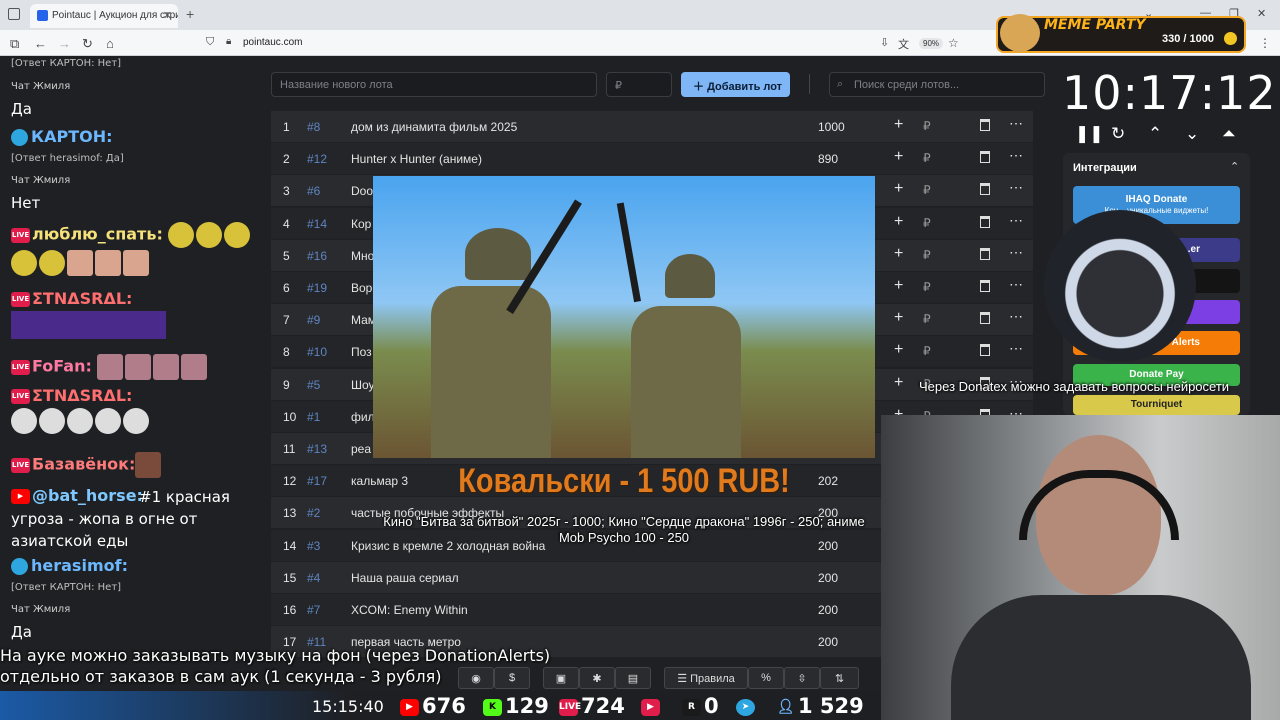  Describe the element at coordinates (286, 255) in the screenshot. I see `lot-position: 5` at that location.